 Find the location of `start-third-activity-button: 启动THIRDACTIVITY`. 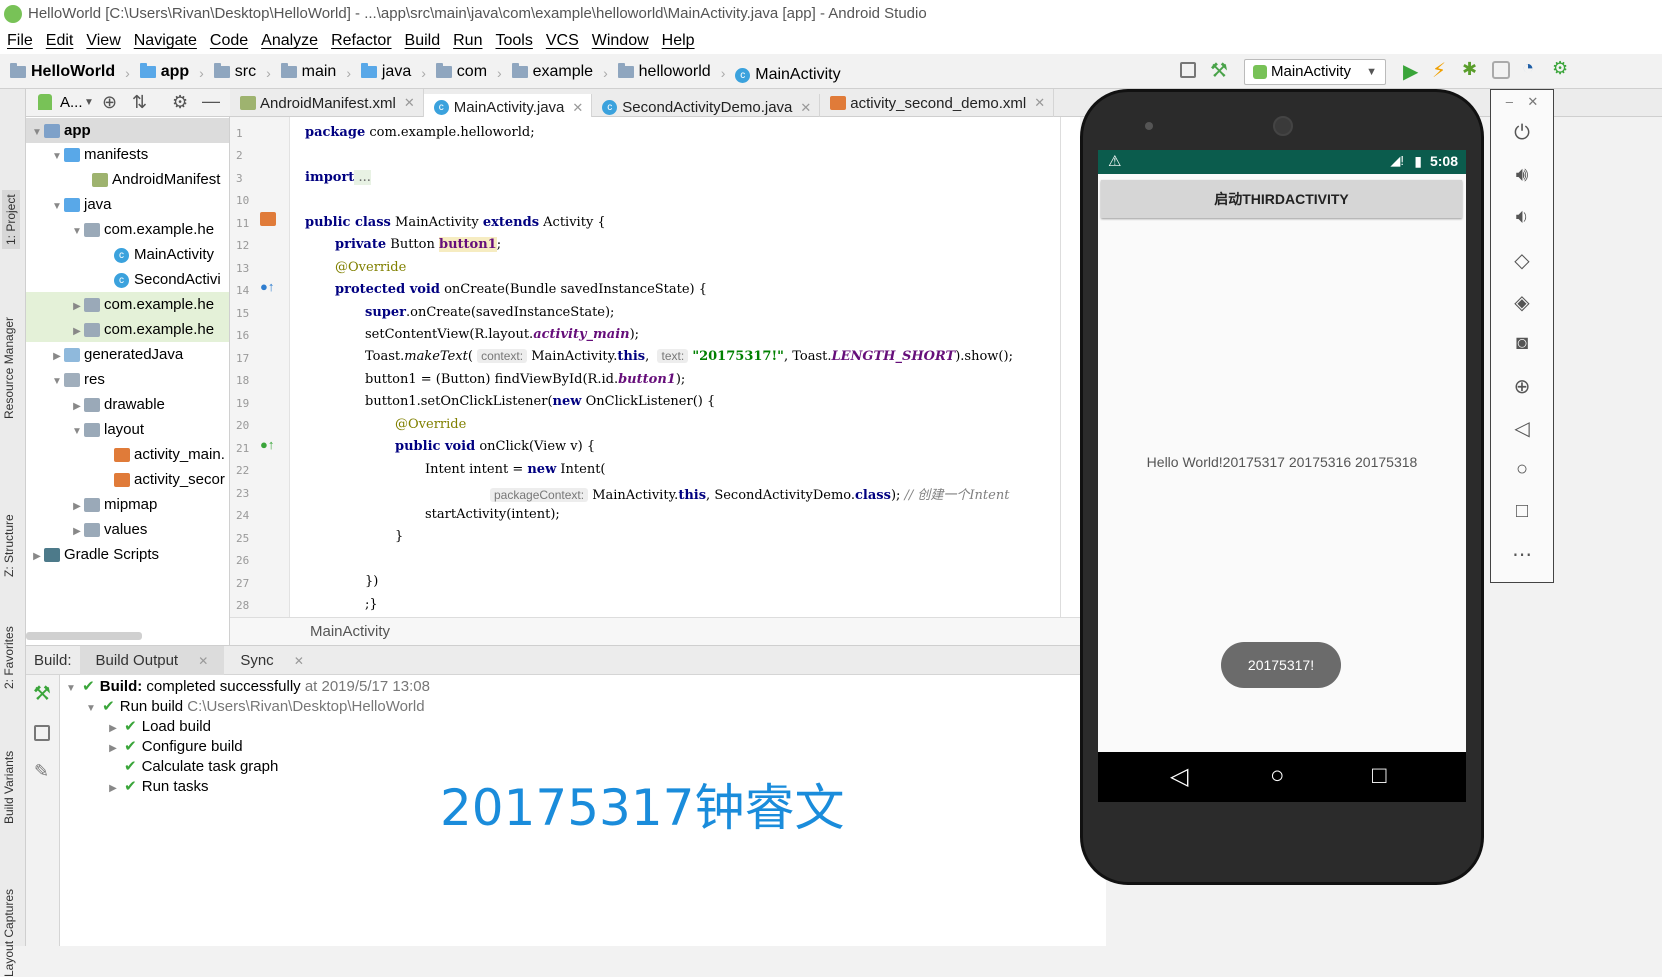

start-third-activity-button: 启动THIRDACTIVITY is located at coordinates (1281, 199).